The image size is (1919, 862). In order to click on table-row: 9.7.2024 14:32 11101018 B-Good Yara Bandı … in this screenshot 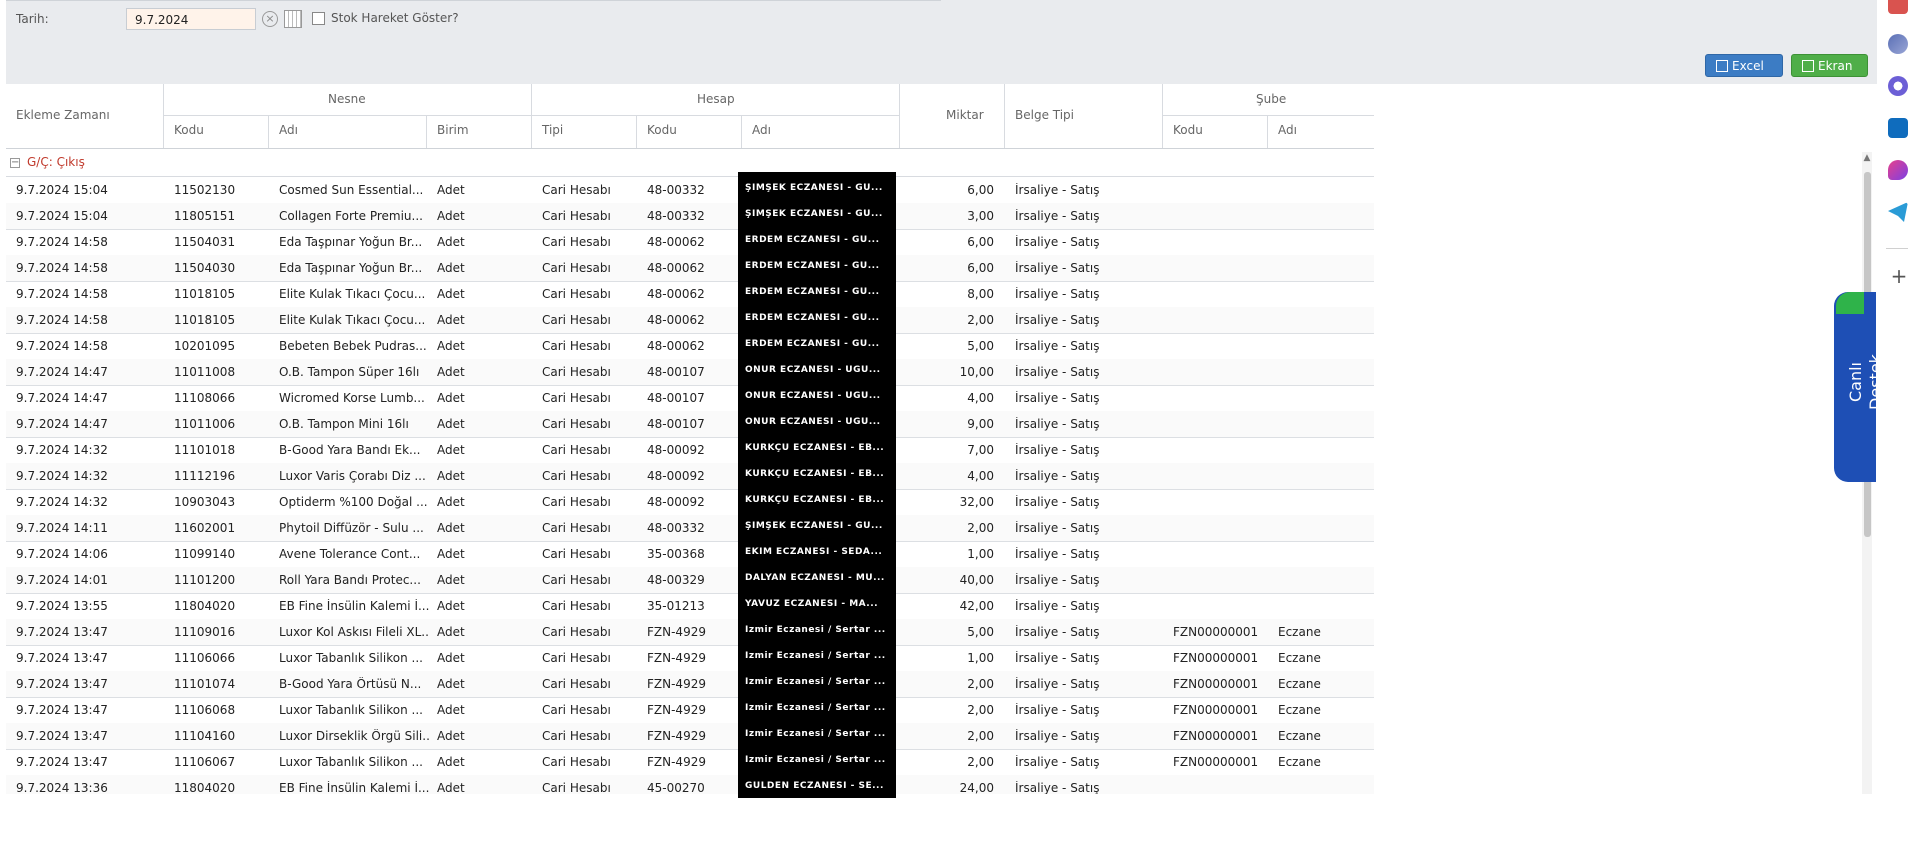, I will do `click(690, 450)`.